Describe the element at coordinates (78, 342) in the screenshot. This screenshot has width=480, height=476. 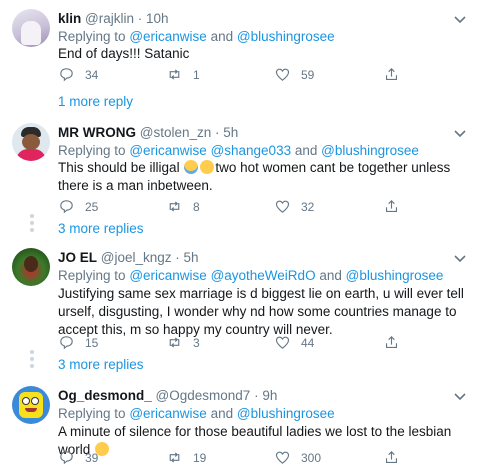
I see `reply-button: 15` at that location.